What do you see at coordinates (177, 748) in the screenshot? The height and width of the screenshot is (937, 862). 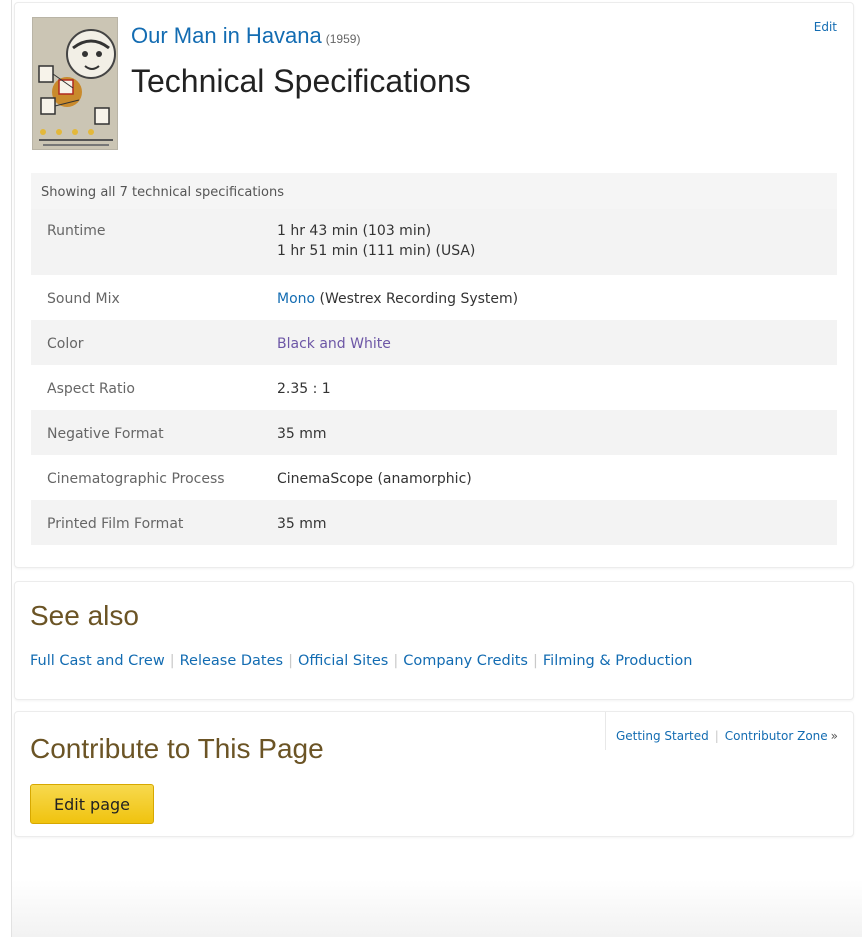 I see `contribute-heading: Contribute to This Page` at bounding box center [177, 748].